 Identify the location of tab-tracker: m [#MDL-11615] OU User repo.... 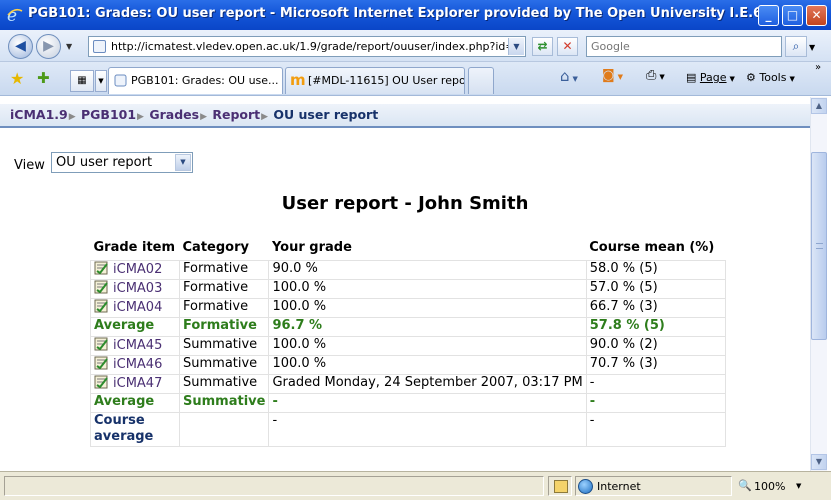
(375, 80).